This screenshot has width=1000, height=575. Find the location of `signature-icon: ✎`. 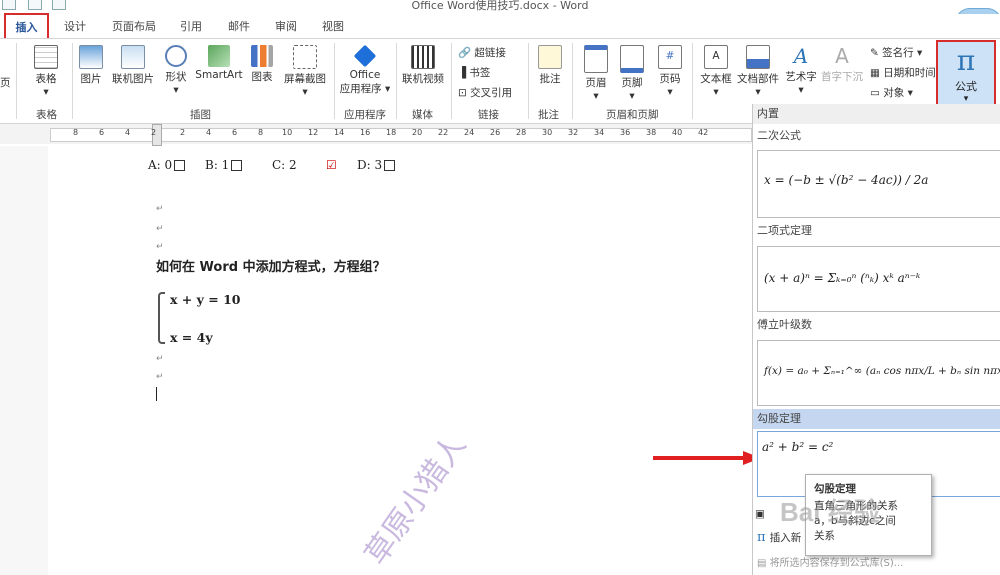

signature-icon: ✎ is located at coordinates (874, 53).